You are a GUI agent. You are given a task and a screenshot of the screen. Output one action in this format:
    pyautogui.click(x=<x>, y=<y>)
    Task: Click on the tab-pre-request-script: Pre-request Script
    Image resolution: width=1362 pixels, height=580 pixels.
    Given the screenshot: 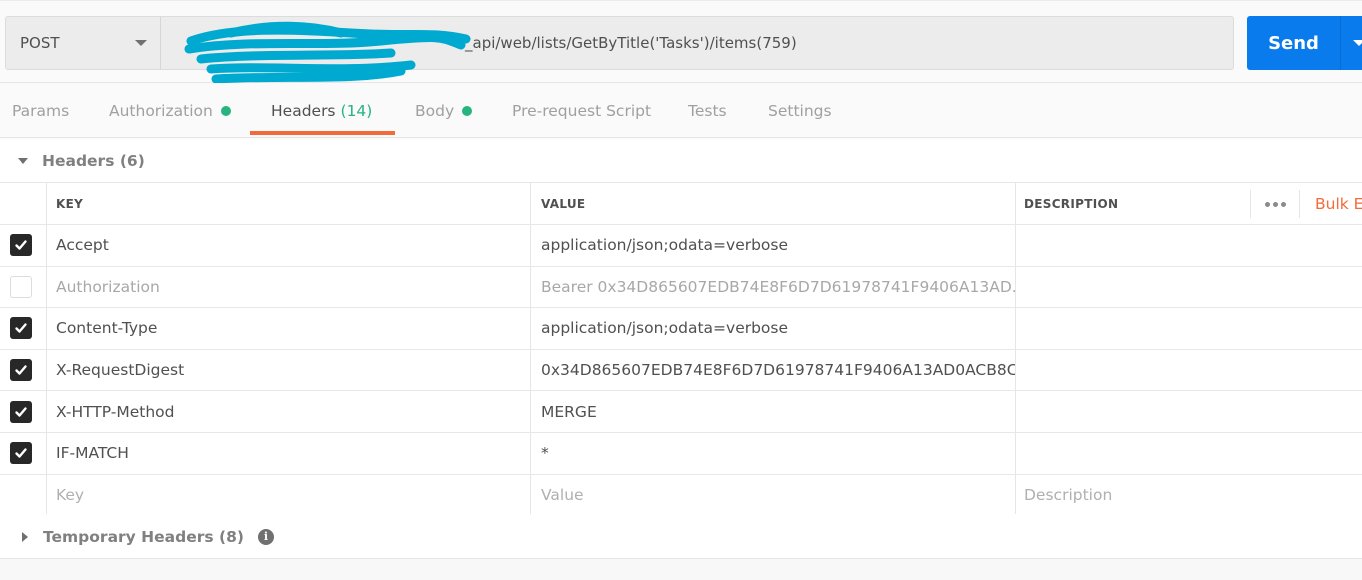 What is the action you would take?
    pyautogui.click(x=581, y=110)
    